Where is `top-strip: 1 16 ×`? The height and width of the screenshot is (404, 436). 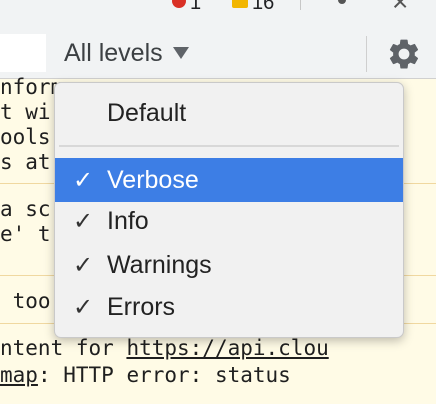
top-strip: 1 16 × is located at coordinates (218, 7).